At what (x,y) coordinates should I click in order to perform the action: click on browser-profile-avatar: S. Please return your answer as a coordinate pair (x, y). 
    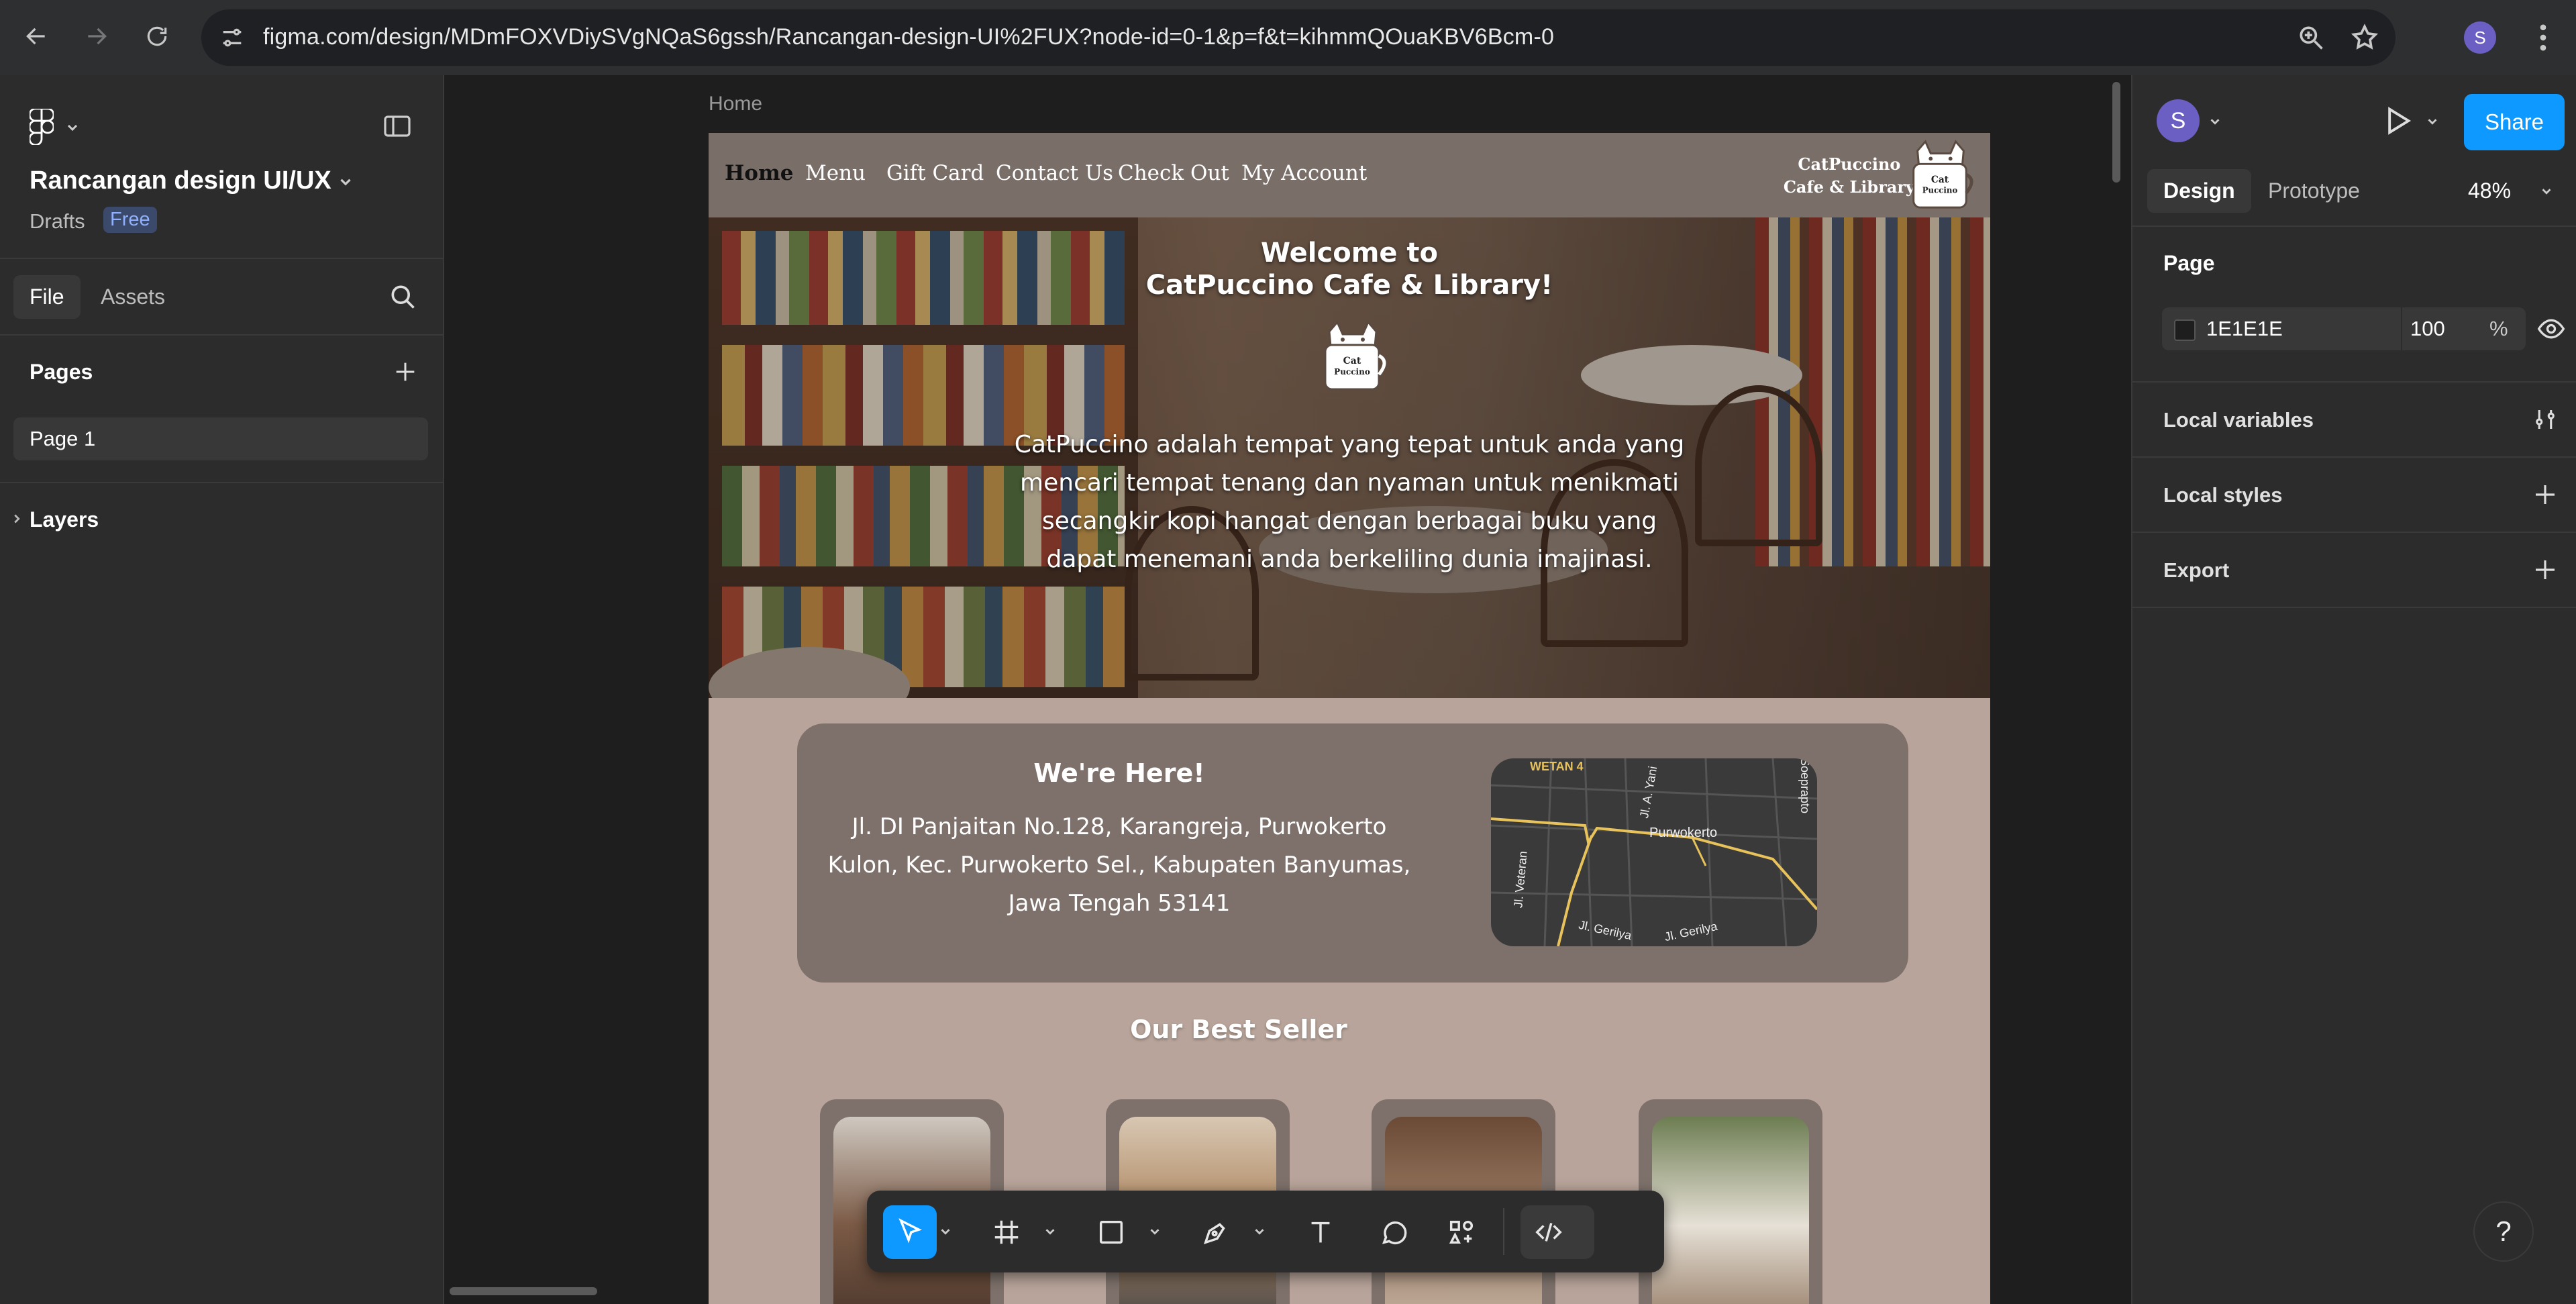
    Looking at the image, I should click on (2480, 37).